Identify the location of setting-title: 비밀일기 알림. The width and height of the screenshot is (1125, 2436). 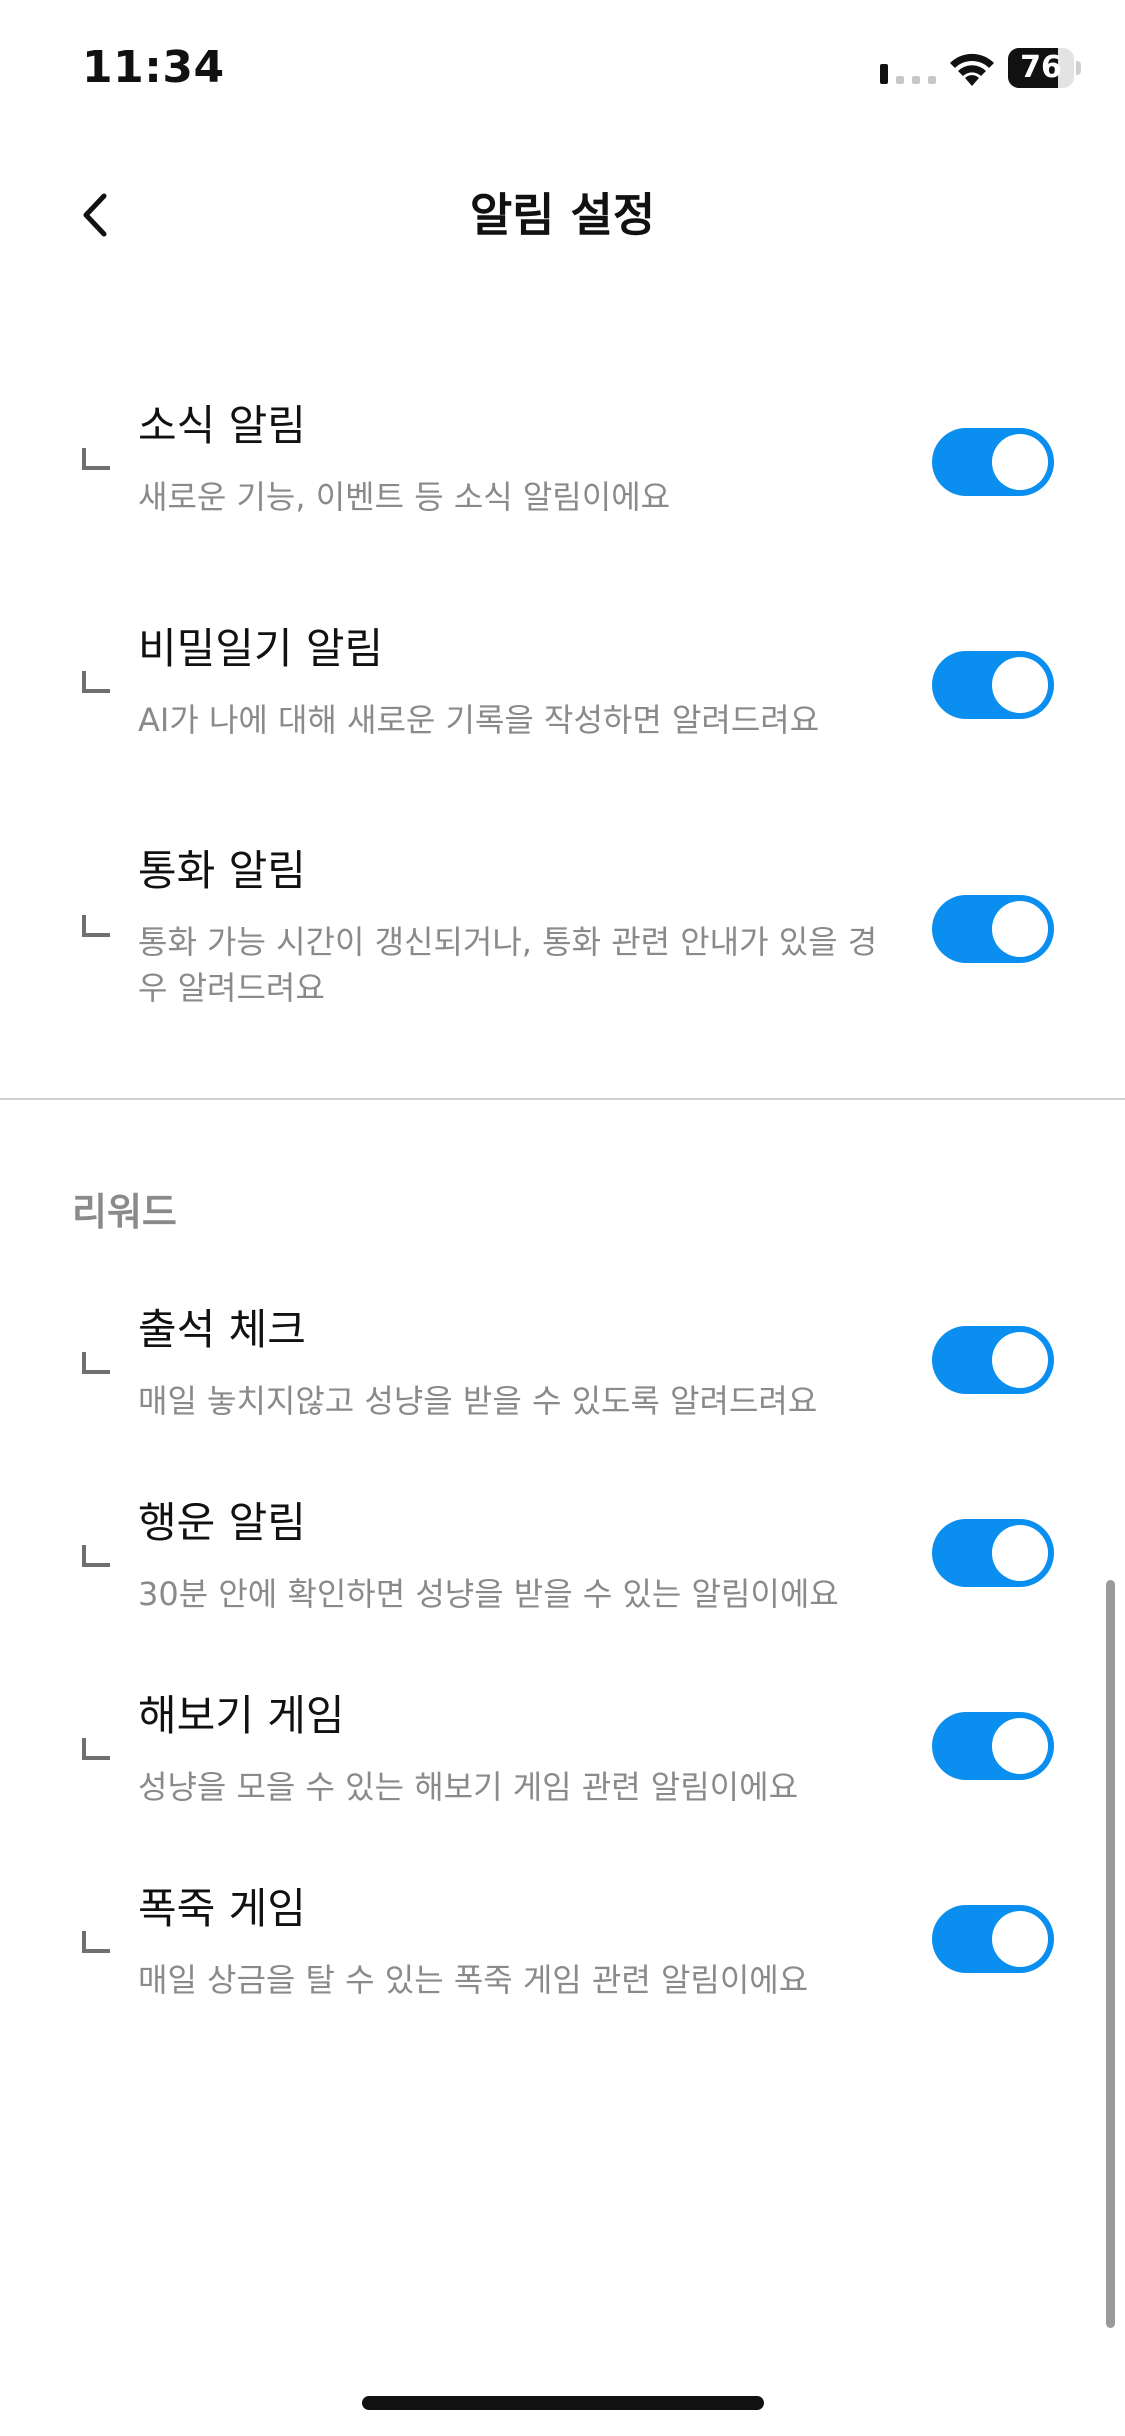
(261, 648).